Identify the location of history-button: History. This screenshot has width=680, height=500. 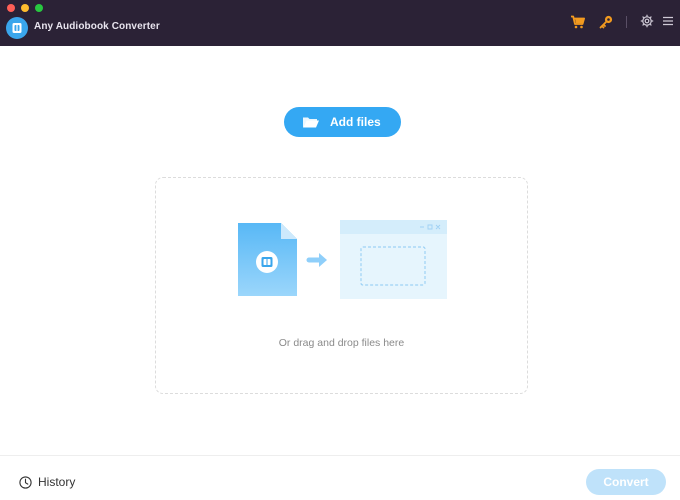
(47, 482).